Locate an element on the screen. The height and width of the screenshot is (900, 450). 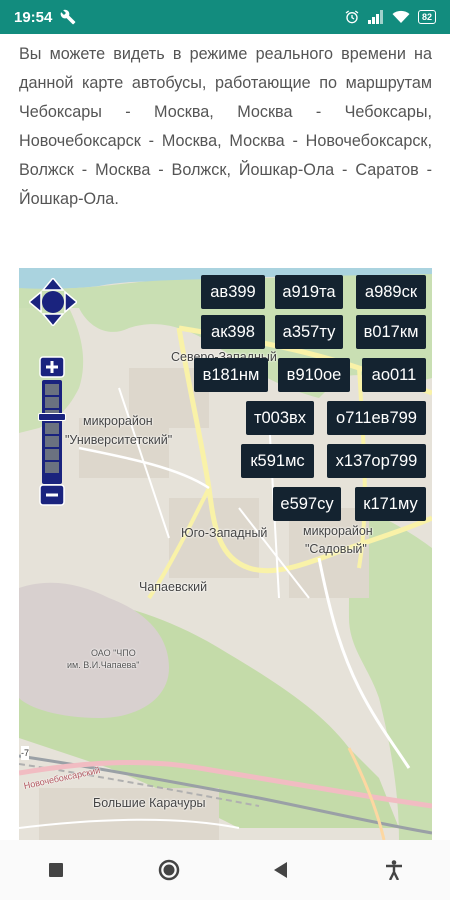
place-chpo-name: им. В.И.Чапаева" is located at coordinates (103, 665).